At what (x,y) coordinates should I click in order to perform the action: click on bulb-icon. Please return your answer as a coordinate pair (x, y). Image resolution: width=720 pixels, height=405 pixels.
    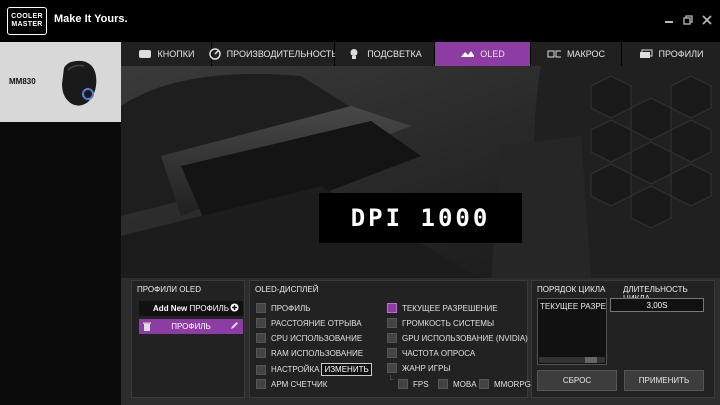
    Looking at the image, I should click on (354, 54).